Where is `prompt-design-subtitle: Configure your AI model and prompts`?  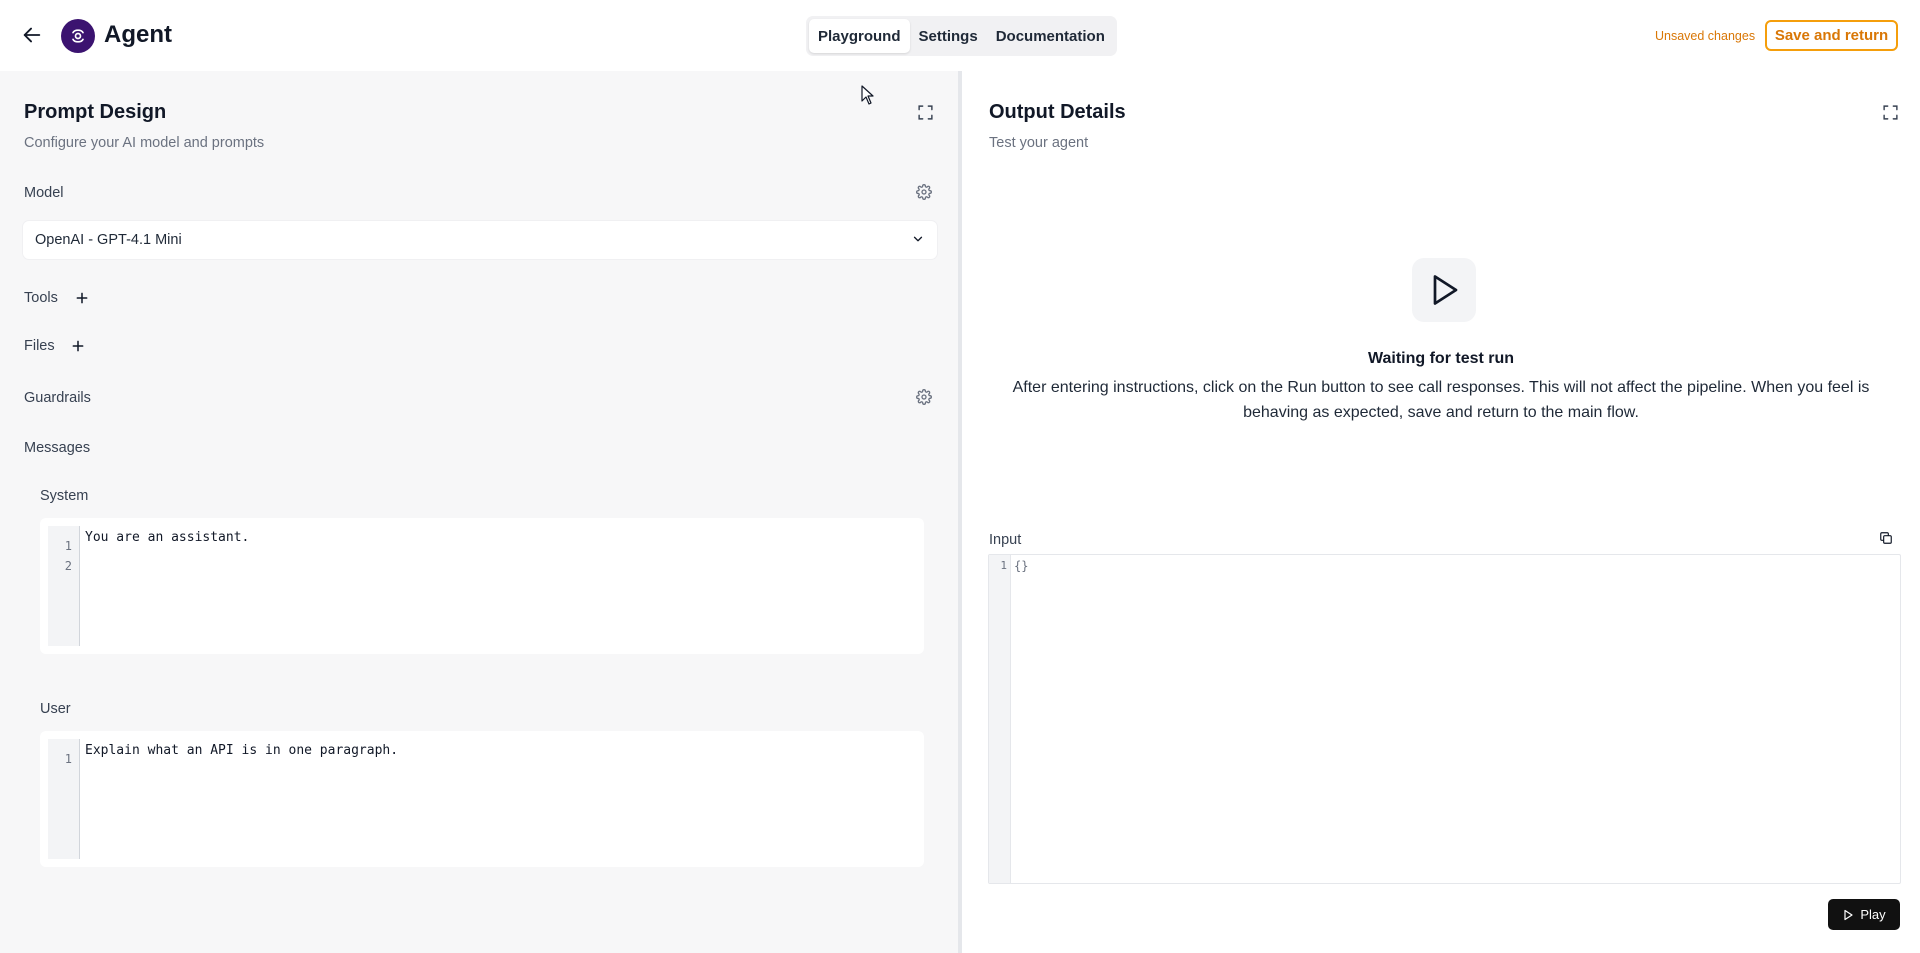 prompt-design-subtitle: Configure your AI model and prompts is located at coordinates (144, 143).